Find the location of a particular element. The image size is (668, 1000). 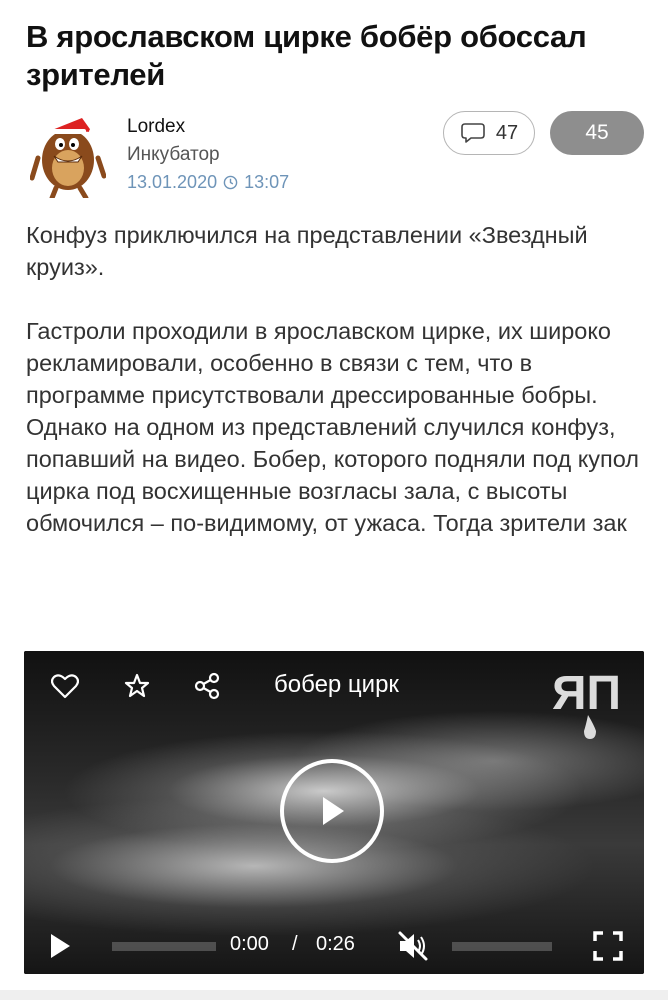

duration: 0:26 is located at coordinates (335, 944).